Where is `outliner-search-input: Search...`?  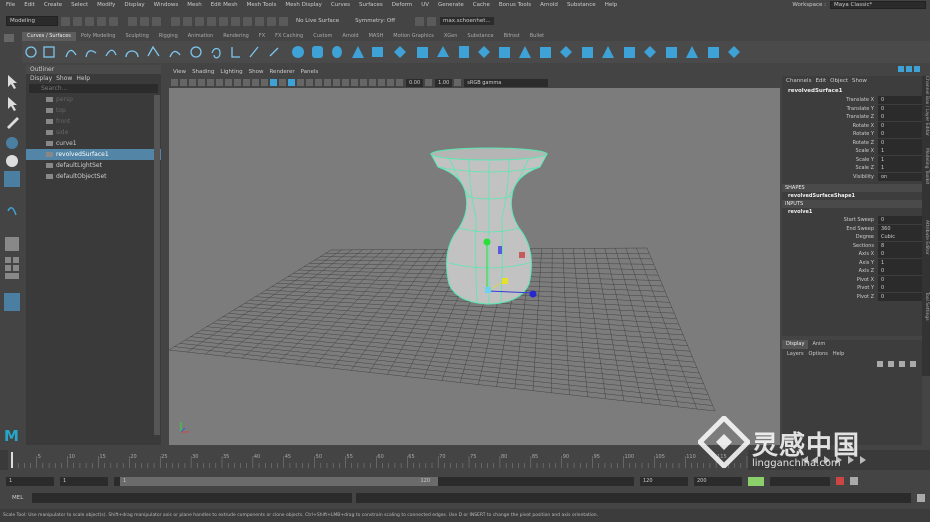
outliner-search-input: Search... is located at coordinates (93, 88).